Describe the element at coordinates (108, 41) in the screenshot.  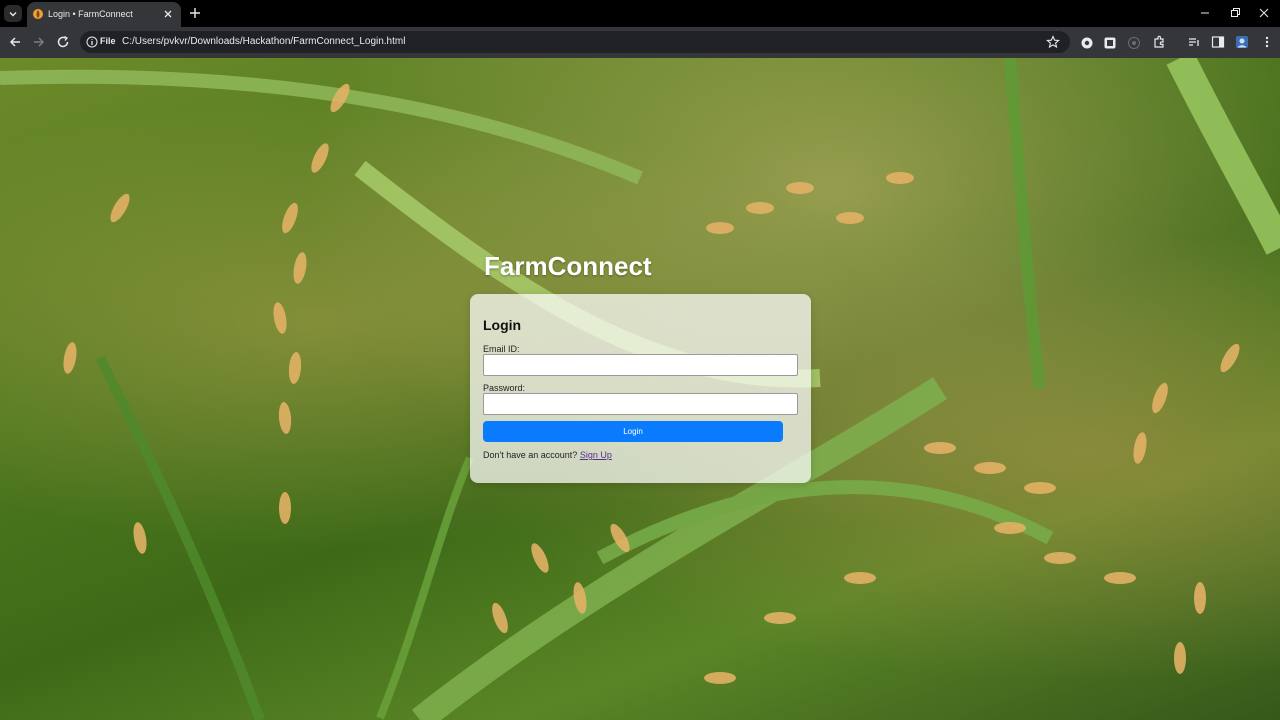
I see `scheme-chip: File` at that location.